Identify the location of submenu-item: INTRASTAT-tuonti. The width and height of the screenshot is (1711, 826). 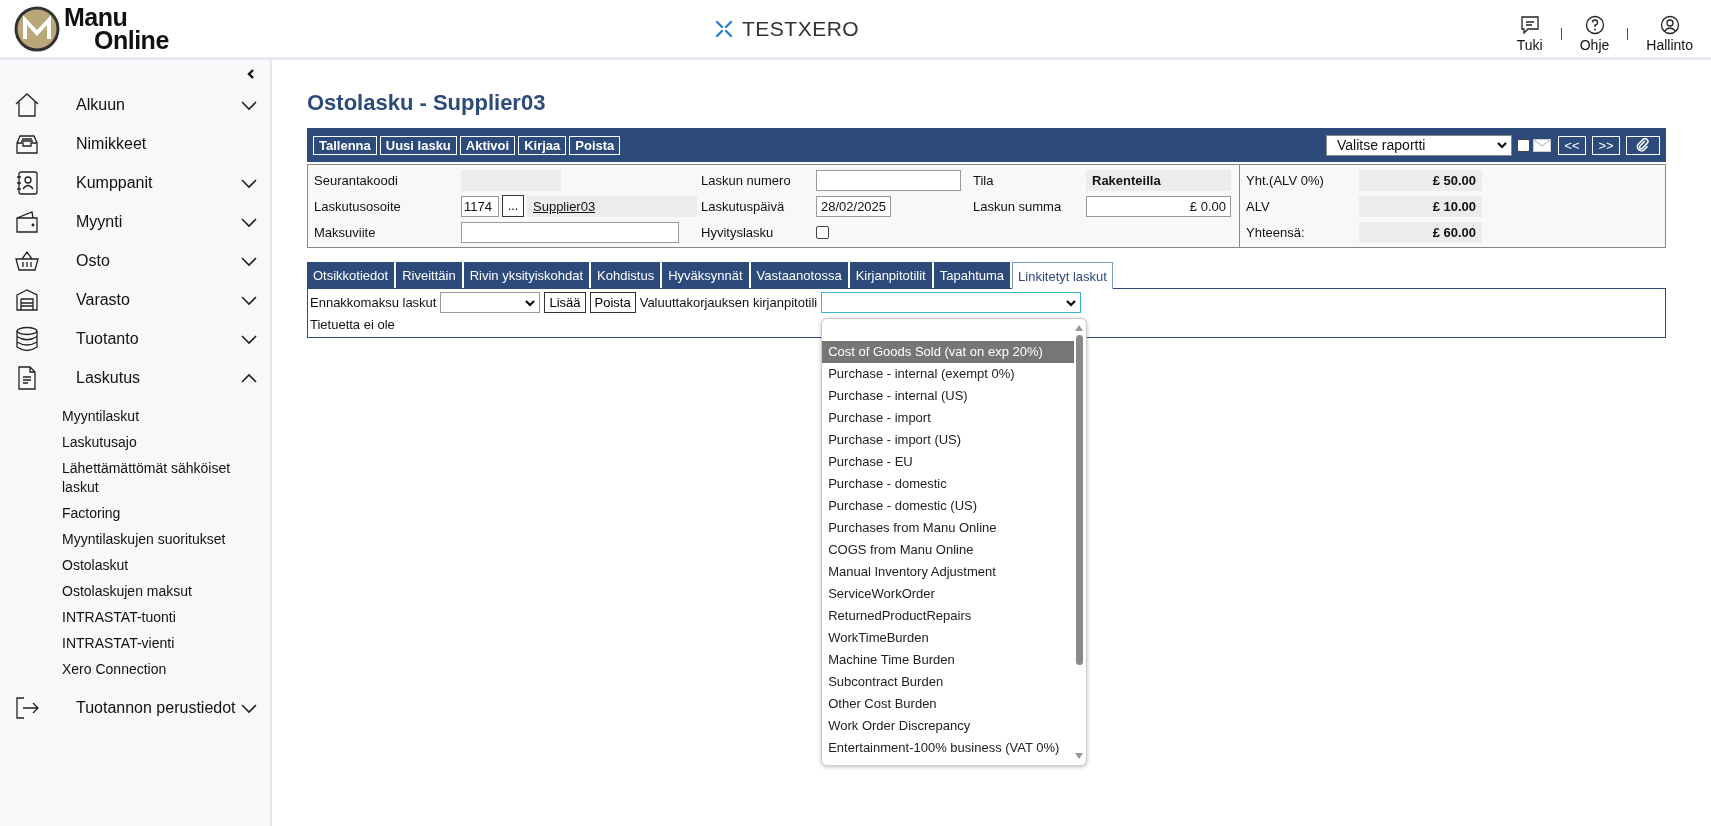
(157, 617).